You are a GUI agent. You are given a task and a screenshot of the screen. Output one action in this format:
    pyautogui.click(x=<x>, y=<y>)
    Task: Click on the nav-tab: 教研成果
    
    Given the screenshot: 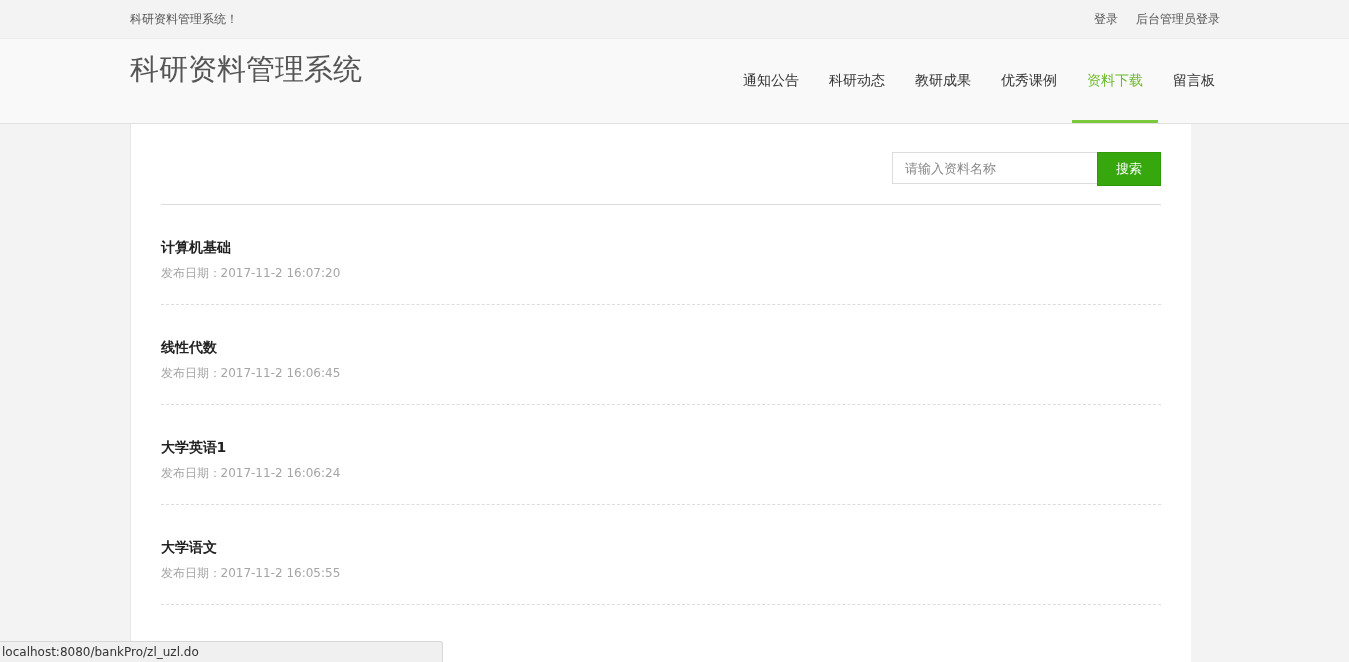 What is the action you would take?
    pyautogui.click(x=942, y=82)
    